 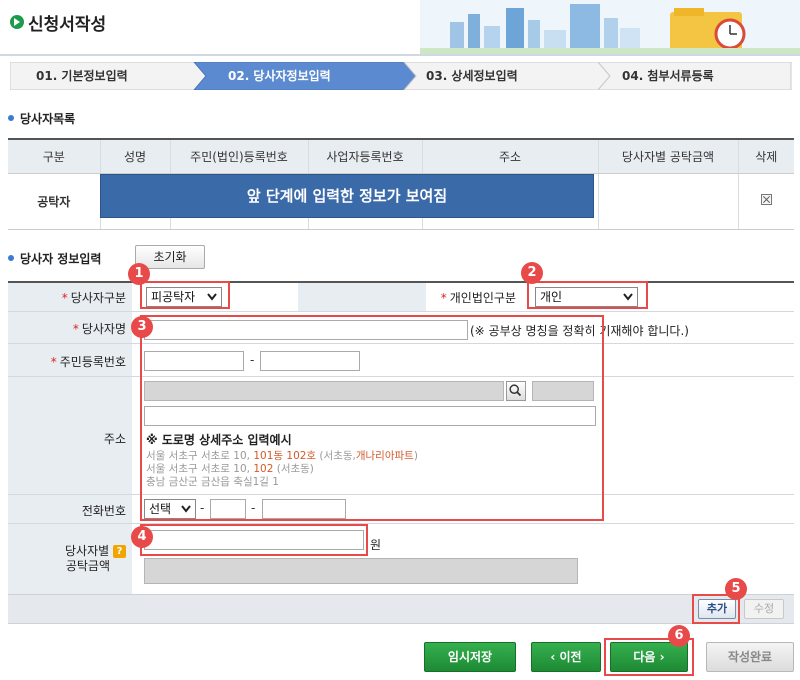 I want to click on complete-button: 작성완료, so click(x=750, y=657).